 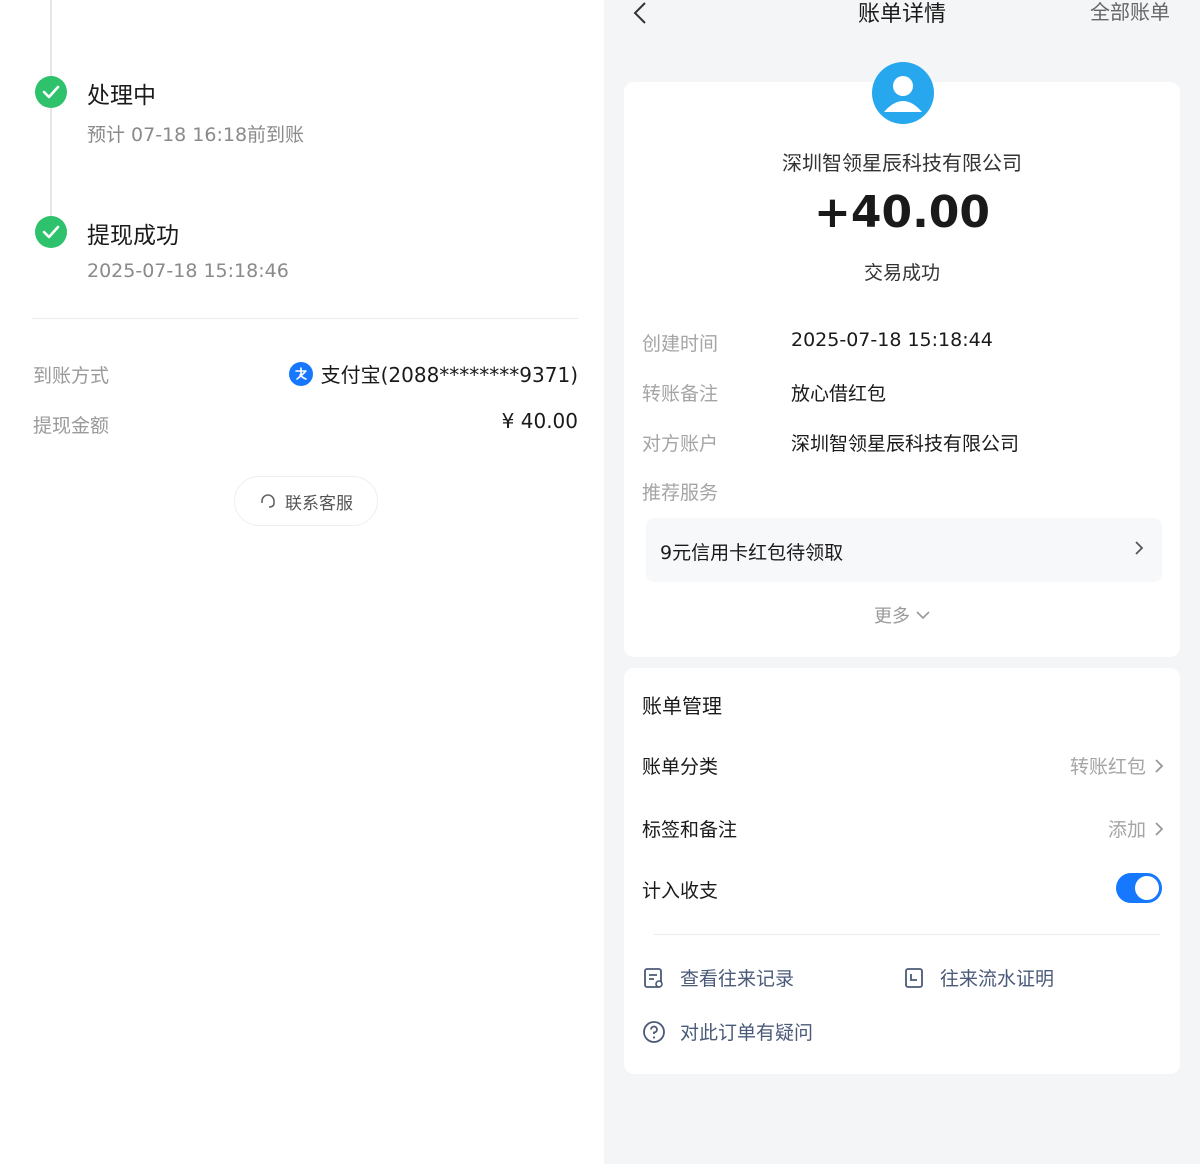 What do you see at coordinates (653, 977) in the screenshot?
I see `record-icon` at bounding box center [653, 977].